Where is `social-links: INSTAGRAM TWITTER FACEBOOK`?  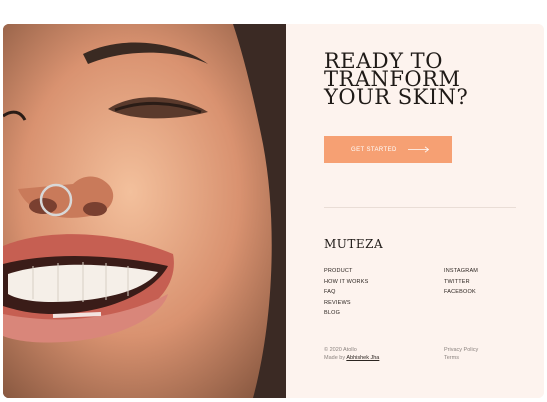
social-links: INSTAGRAM TWITTER FACEBOOK is located at coordinates (461, 282).